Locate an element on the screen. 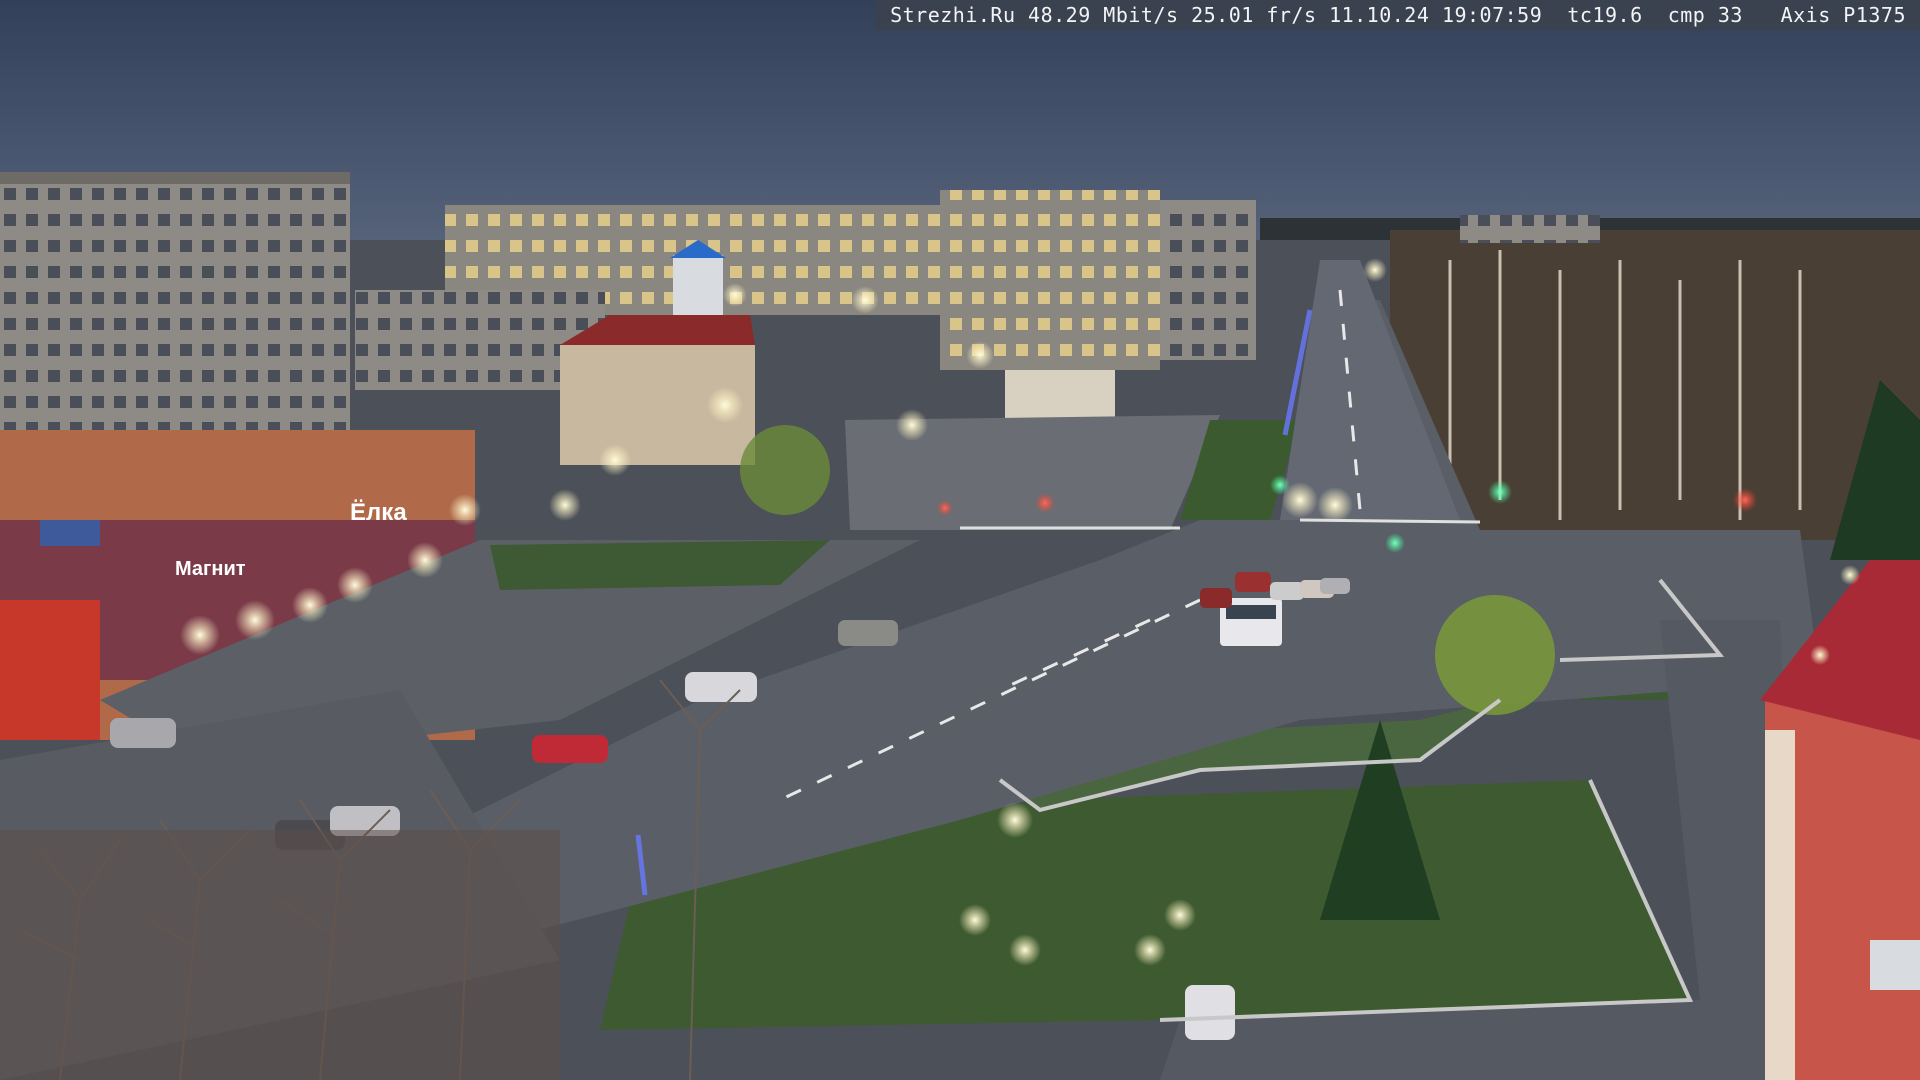 Image resolution: width=1920 pixels, height=1080 pixels. time: 19:07:59 is located at coordinates (1492, 15).